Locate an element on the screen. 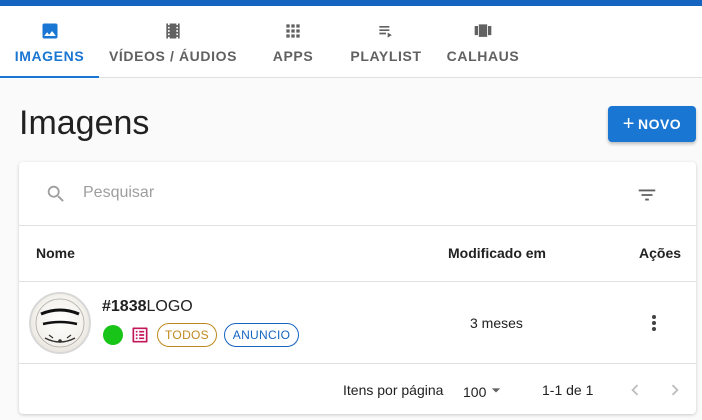  thumbnail-image is located at coordinates (60, 323).